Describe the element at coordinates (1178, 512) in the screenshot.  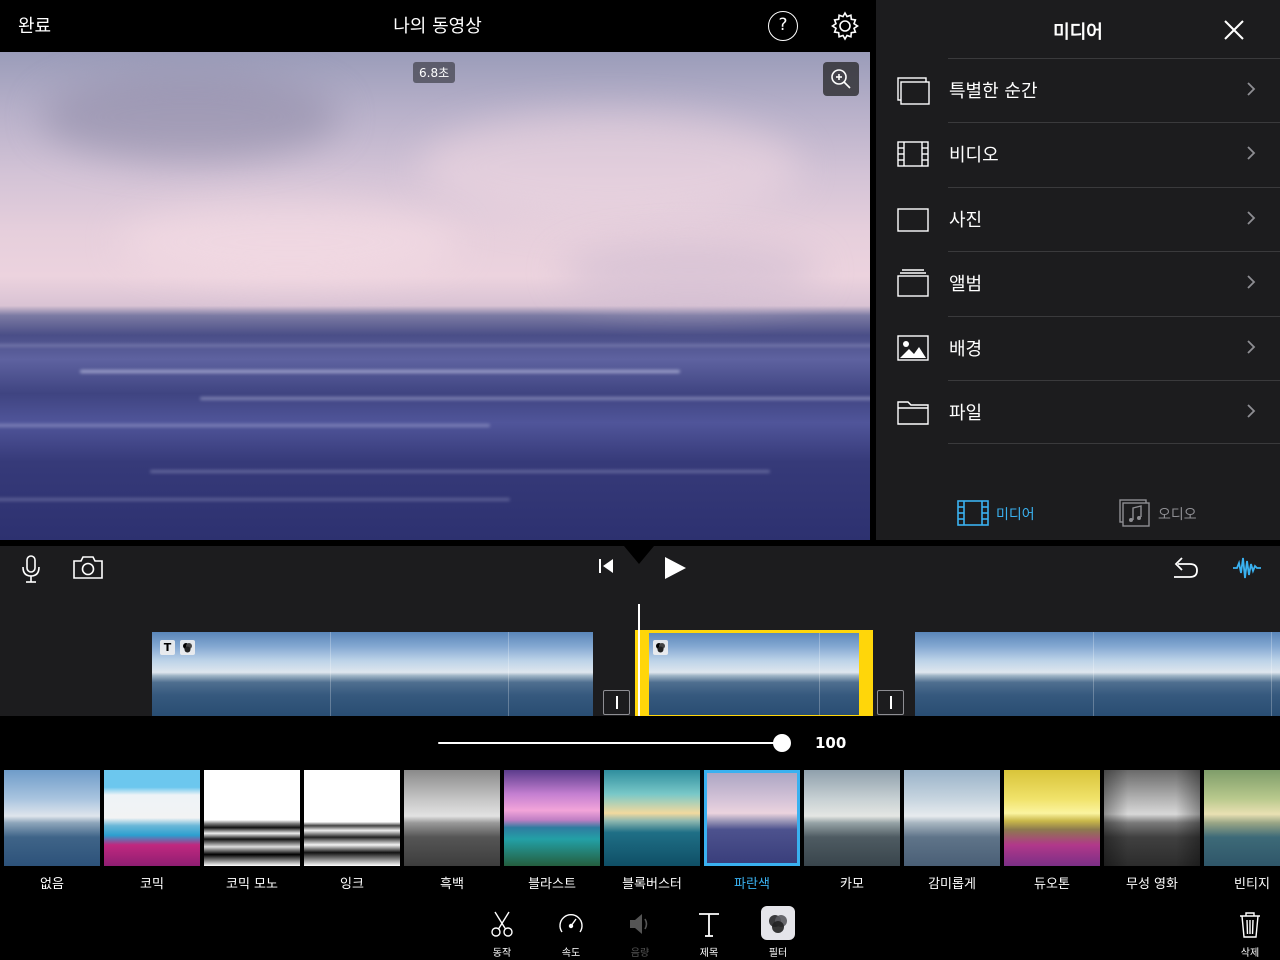
I see `tab-audio: 오디오` at that location.